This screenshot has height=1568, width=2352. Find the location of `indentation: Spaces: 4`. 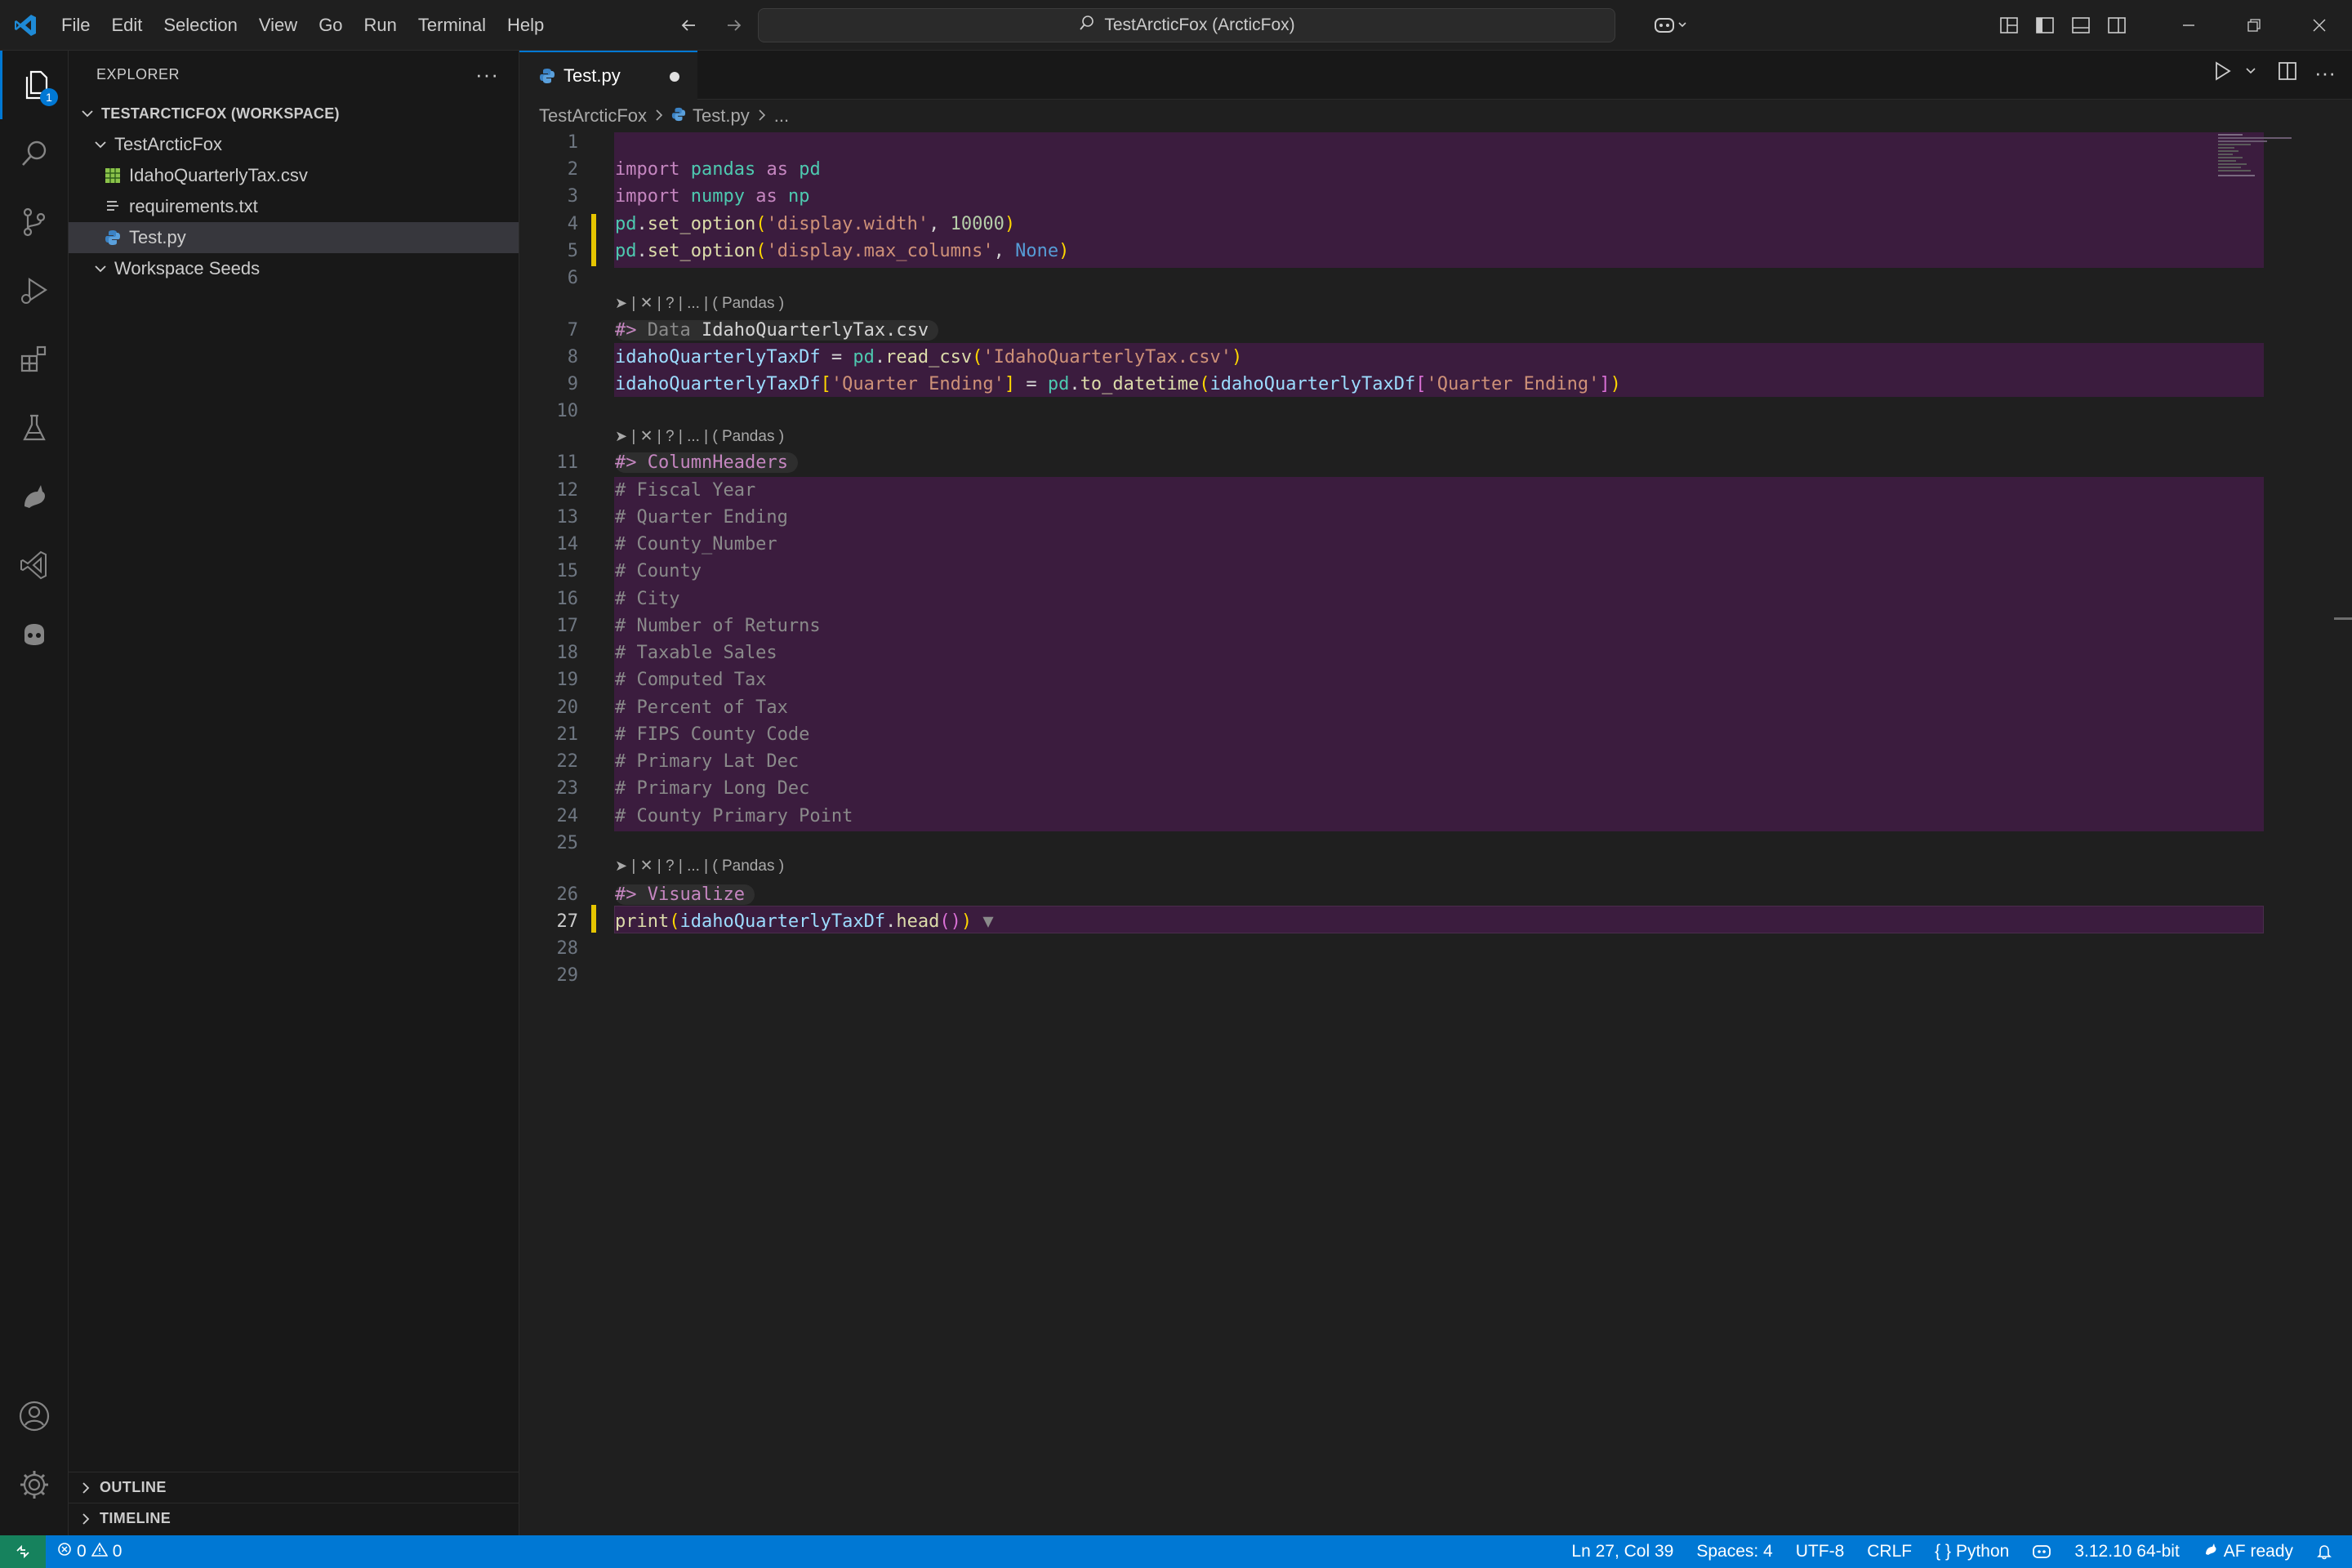

indentation: Spaces: 4 is located at coordinates (1734, 1551).